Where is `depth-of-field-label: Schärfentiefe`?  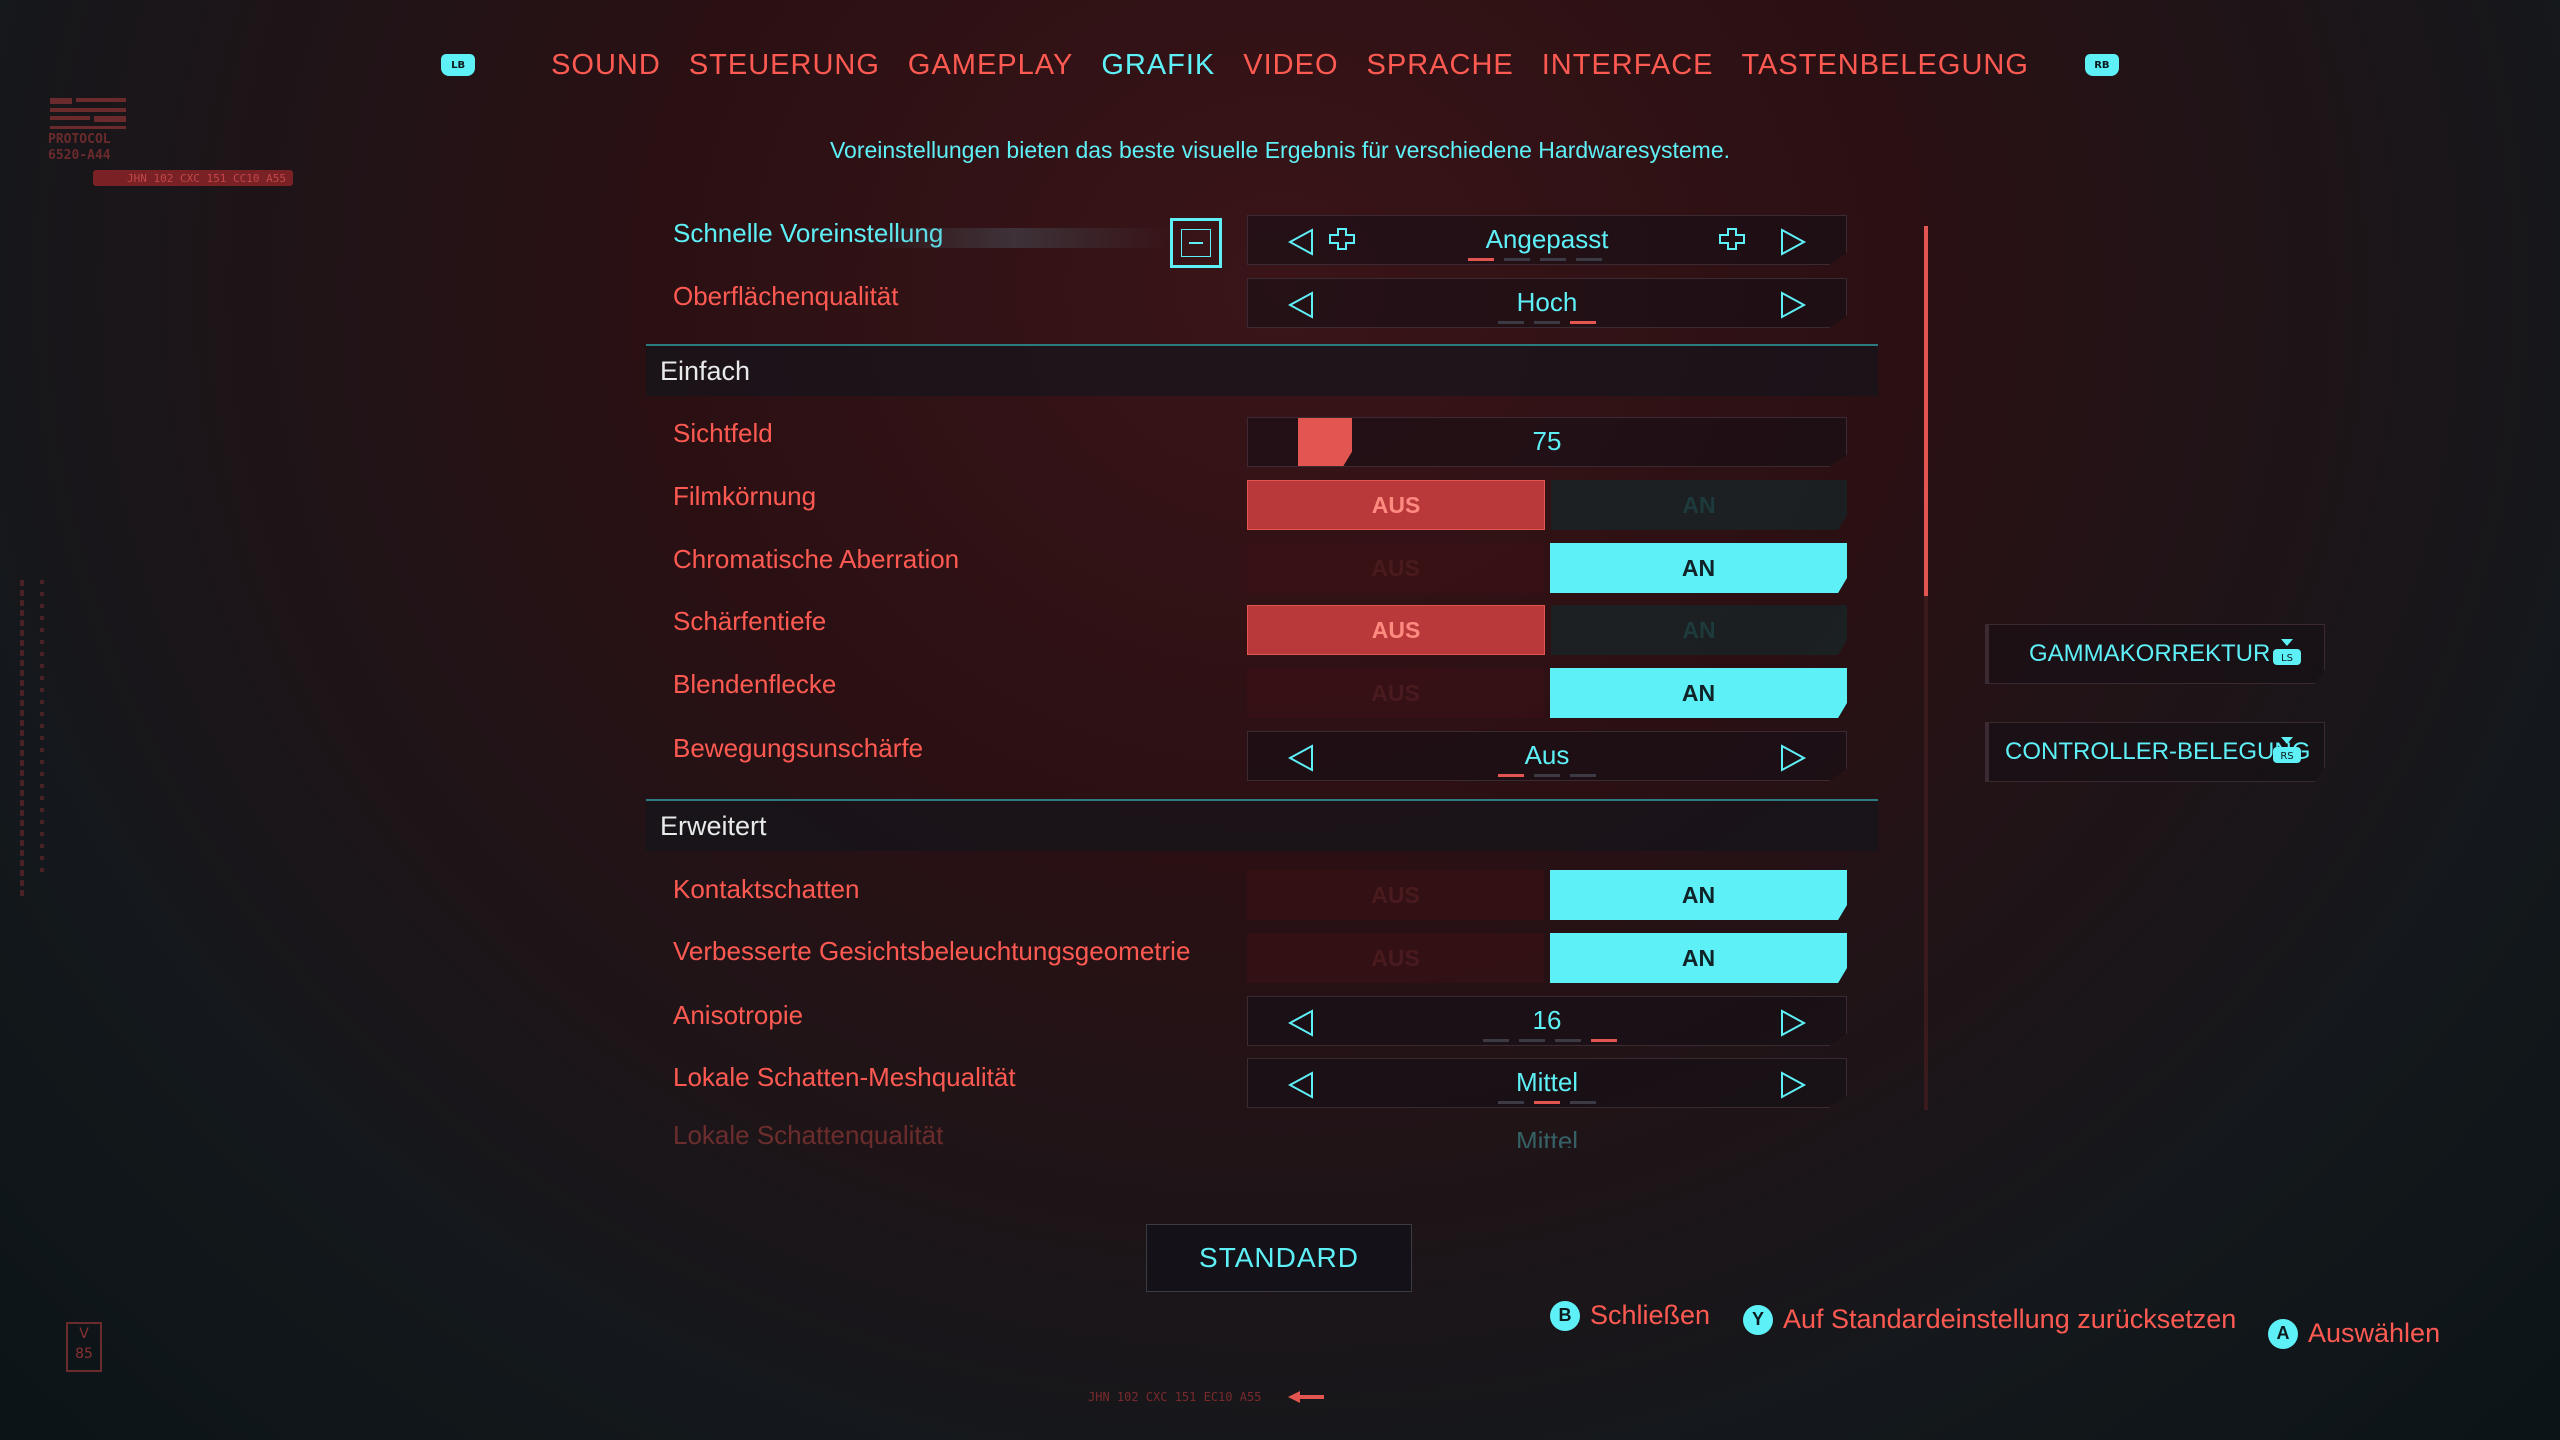
depth-of-field-label: Schärfentiefe is located at coordinates (750, 621).